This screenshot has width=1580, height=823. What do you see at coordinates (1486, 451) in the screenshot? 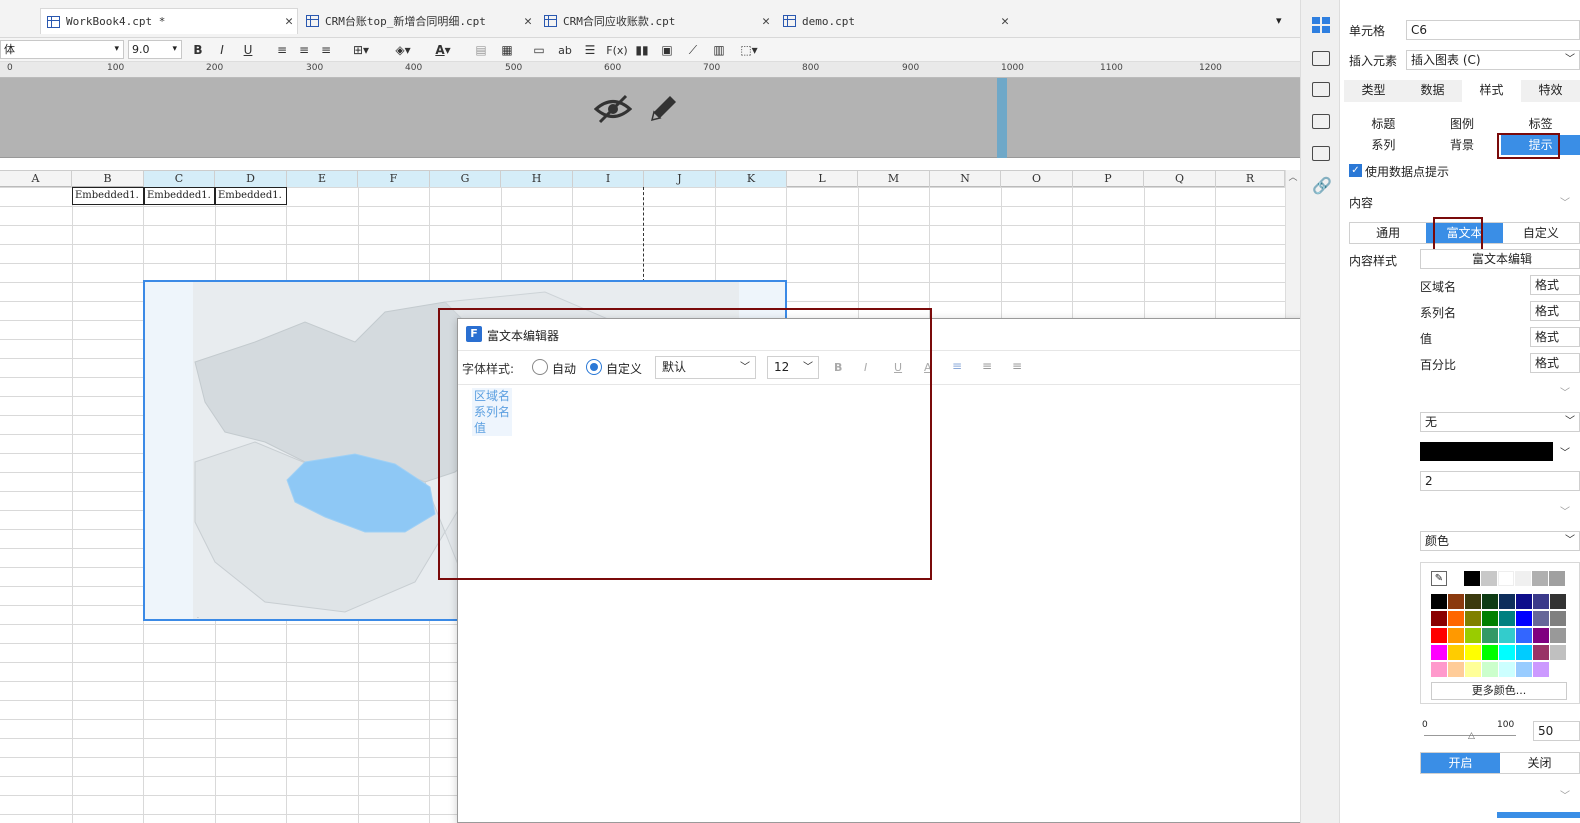
I see `border-color-swatch` at bounding box center [1486, 451].